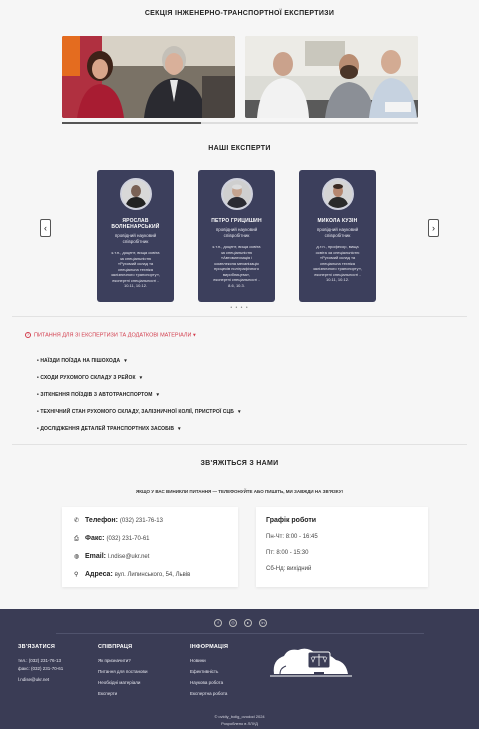 The width and height of the screenshot is (479, 729). What do you see at coordinates (193, 335) in the screenshot?
I see `chevron-down-icon: ▾` at bounding box center [193, 335].